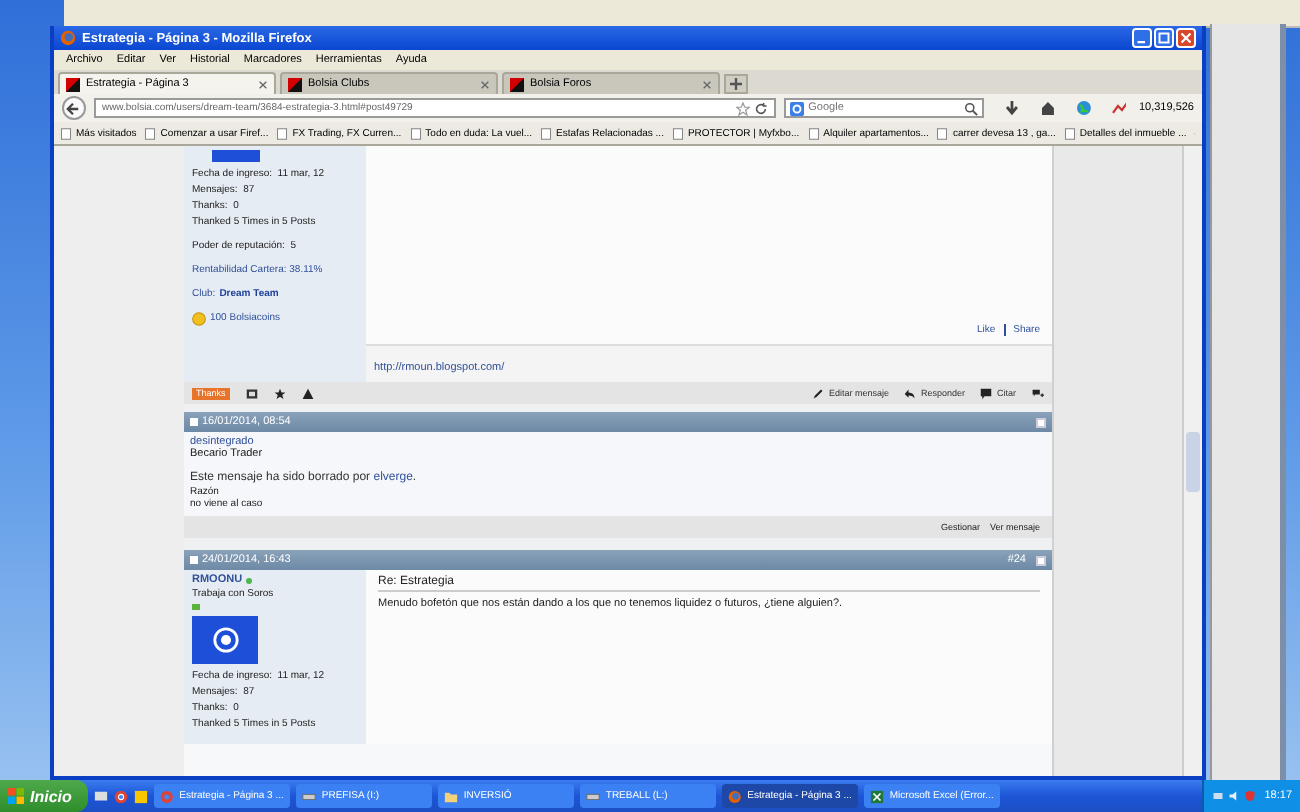 The image size is (1300, 812). Describe the element at coordinates (970, 108) in the screenshot. I see `search-icon` at that location.